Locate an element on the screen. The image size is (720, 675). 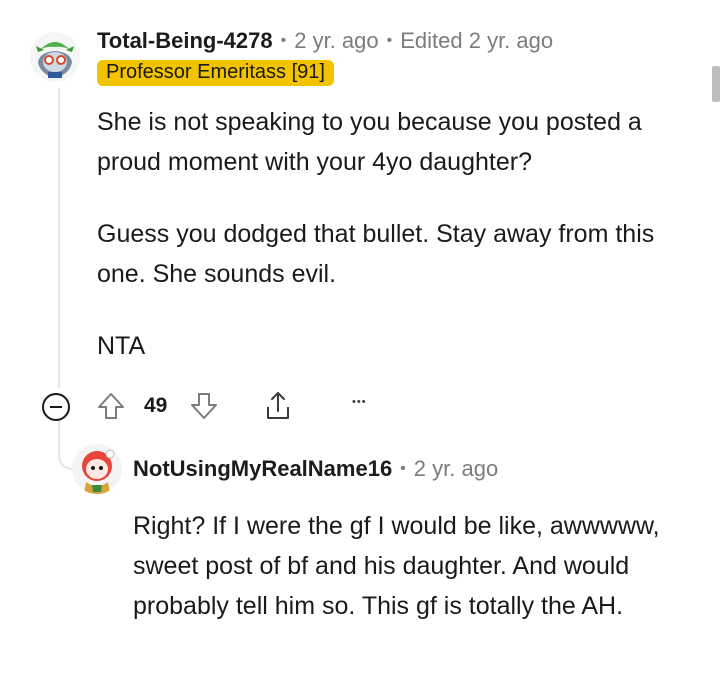
vote-count: 49 is located at coordinates (156, 405).